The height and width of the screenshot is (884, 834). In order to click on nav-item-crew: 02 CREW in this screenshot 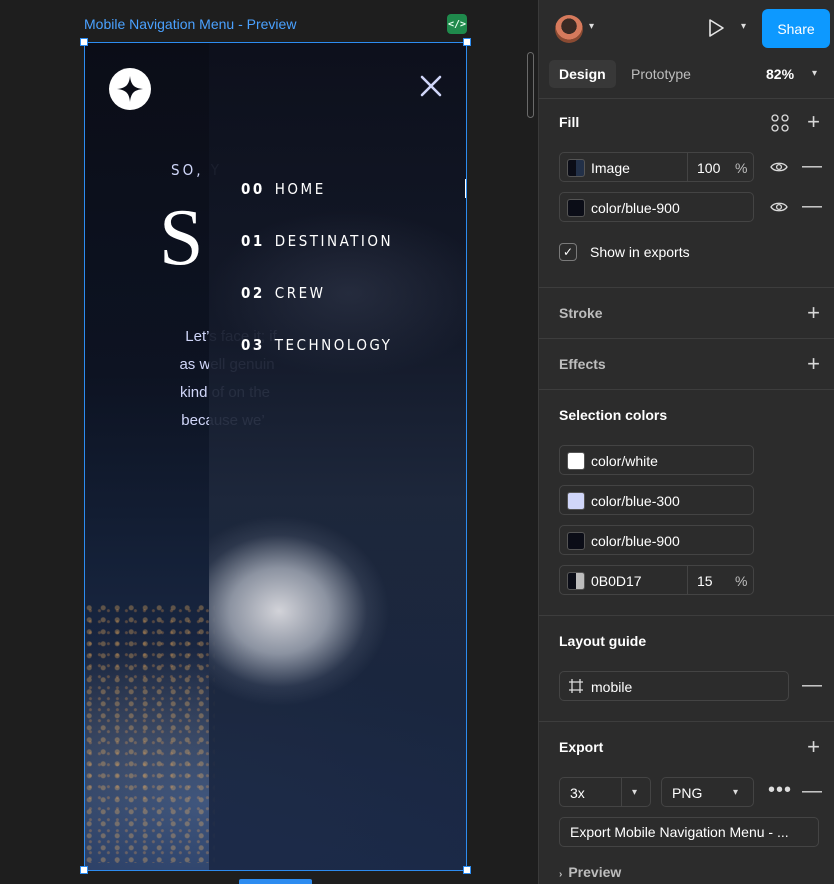, I will do `click(283, 293)`.